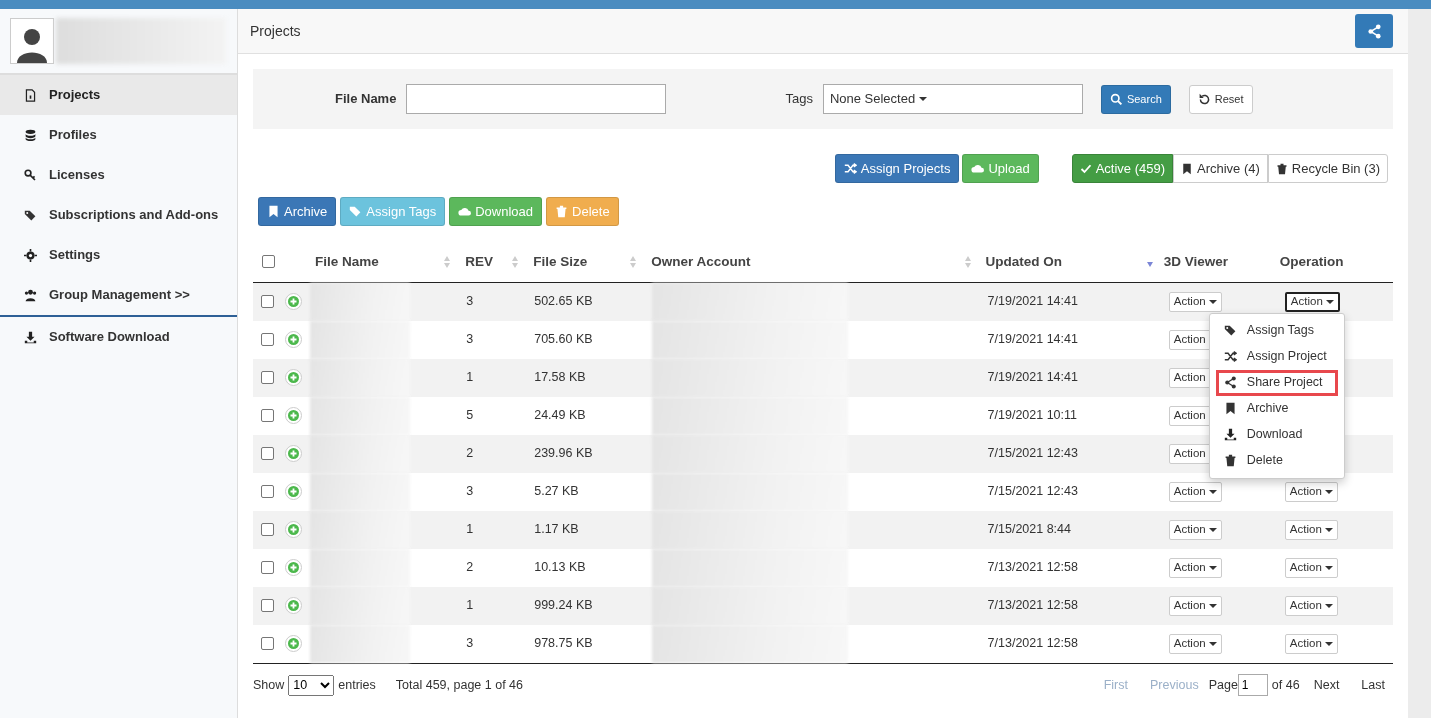 The height and width of the screenshot is (718, 1431). What do you see at coordinates (1196, 261) in the screenshot?
I see `column-header: 3D Viewer` at bounding box center [1196, 261].